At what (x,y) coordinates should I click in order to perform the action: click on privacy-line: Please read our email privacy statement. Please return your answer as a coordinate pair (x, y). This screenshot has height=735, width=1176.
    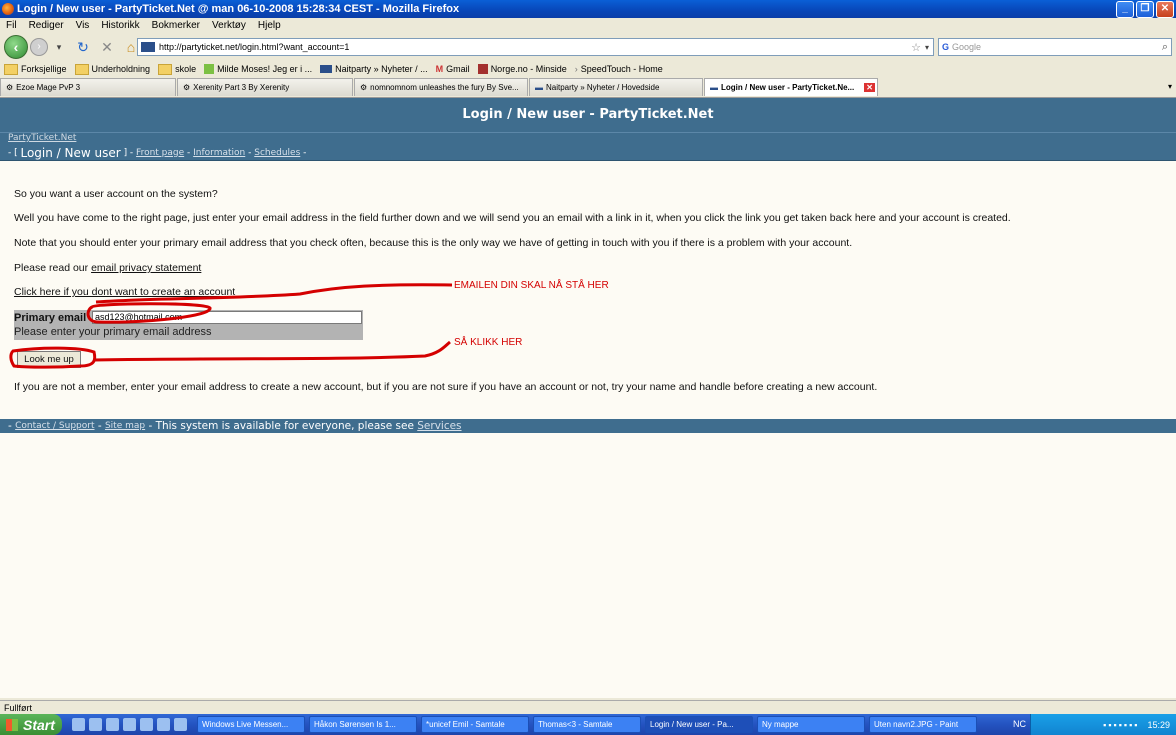
    Looking at the image, I should click on (108, 268).